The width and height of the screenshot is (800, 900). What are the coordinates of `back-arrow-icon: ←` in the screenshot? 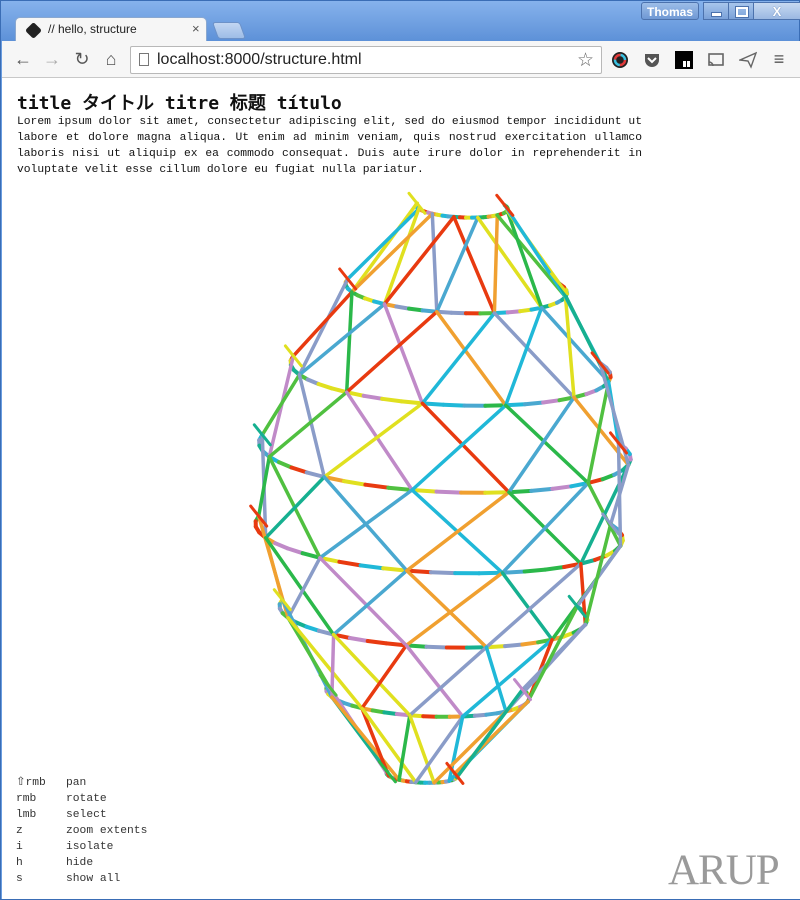 It's located at (23, 59).